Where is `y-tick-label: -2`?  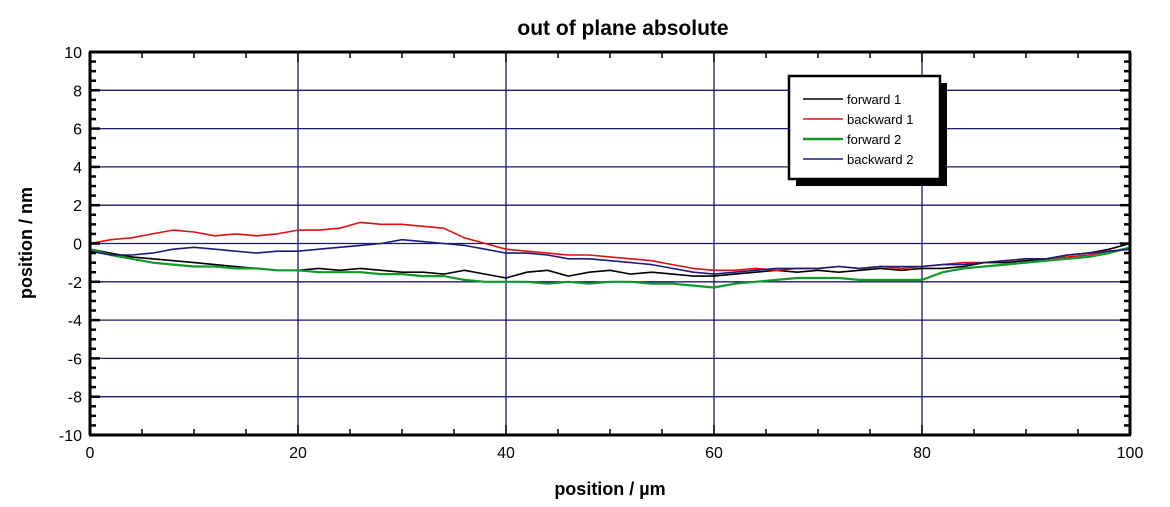 y-tick-label: -2 is located at coordinates (75, 283).